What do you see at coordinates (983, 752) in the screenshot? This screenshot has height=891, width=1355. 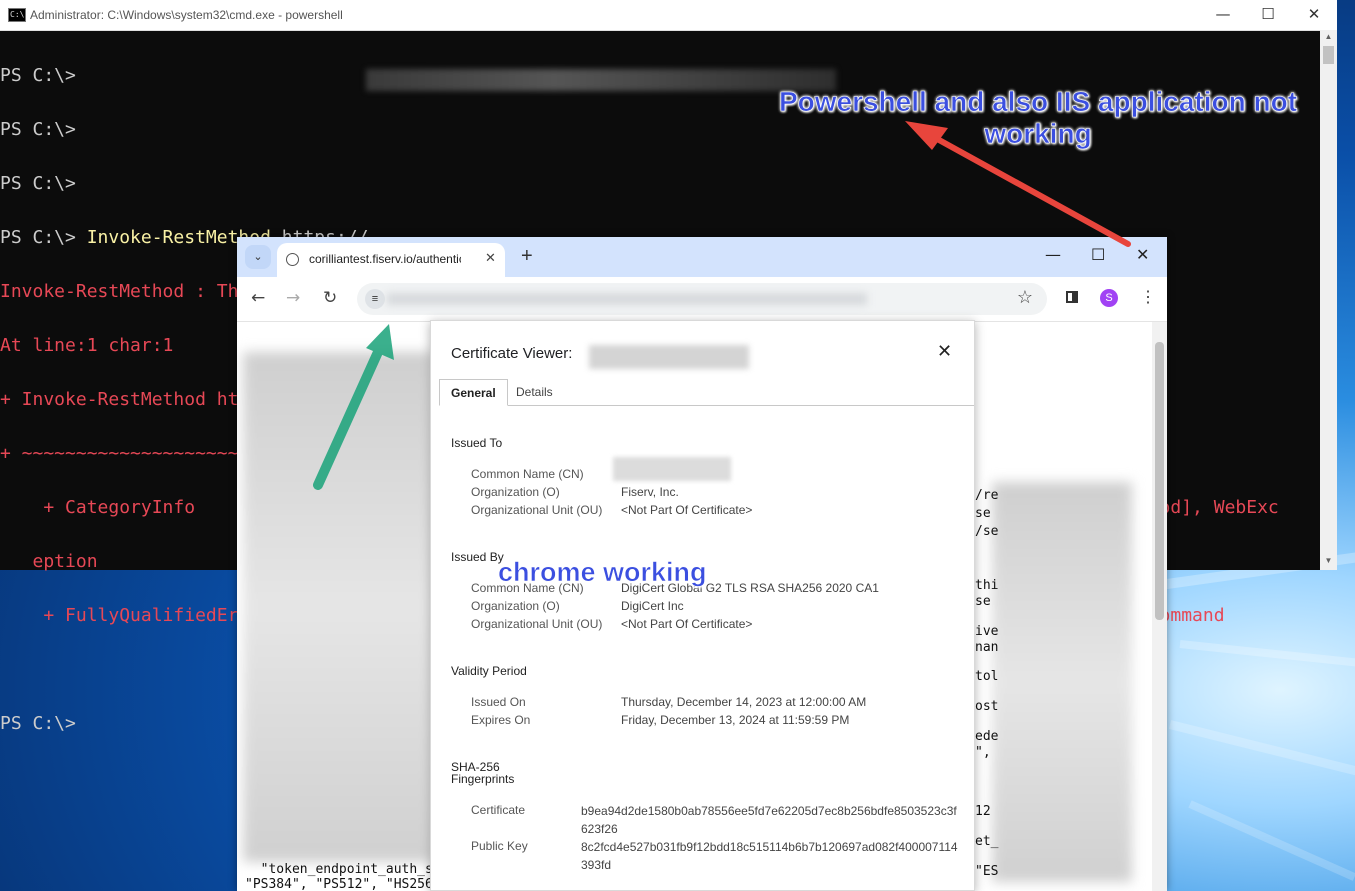 I see `page-fragment: ",` at bounding box center [983, 752].